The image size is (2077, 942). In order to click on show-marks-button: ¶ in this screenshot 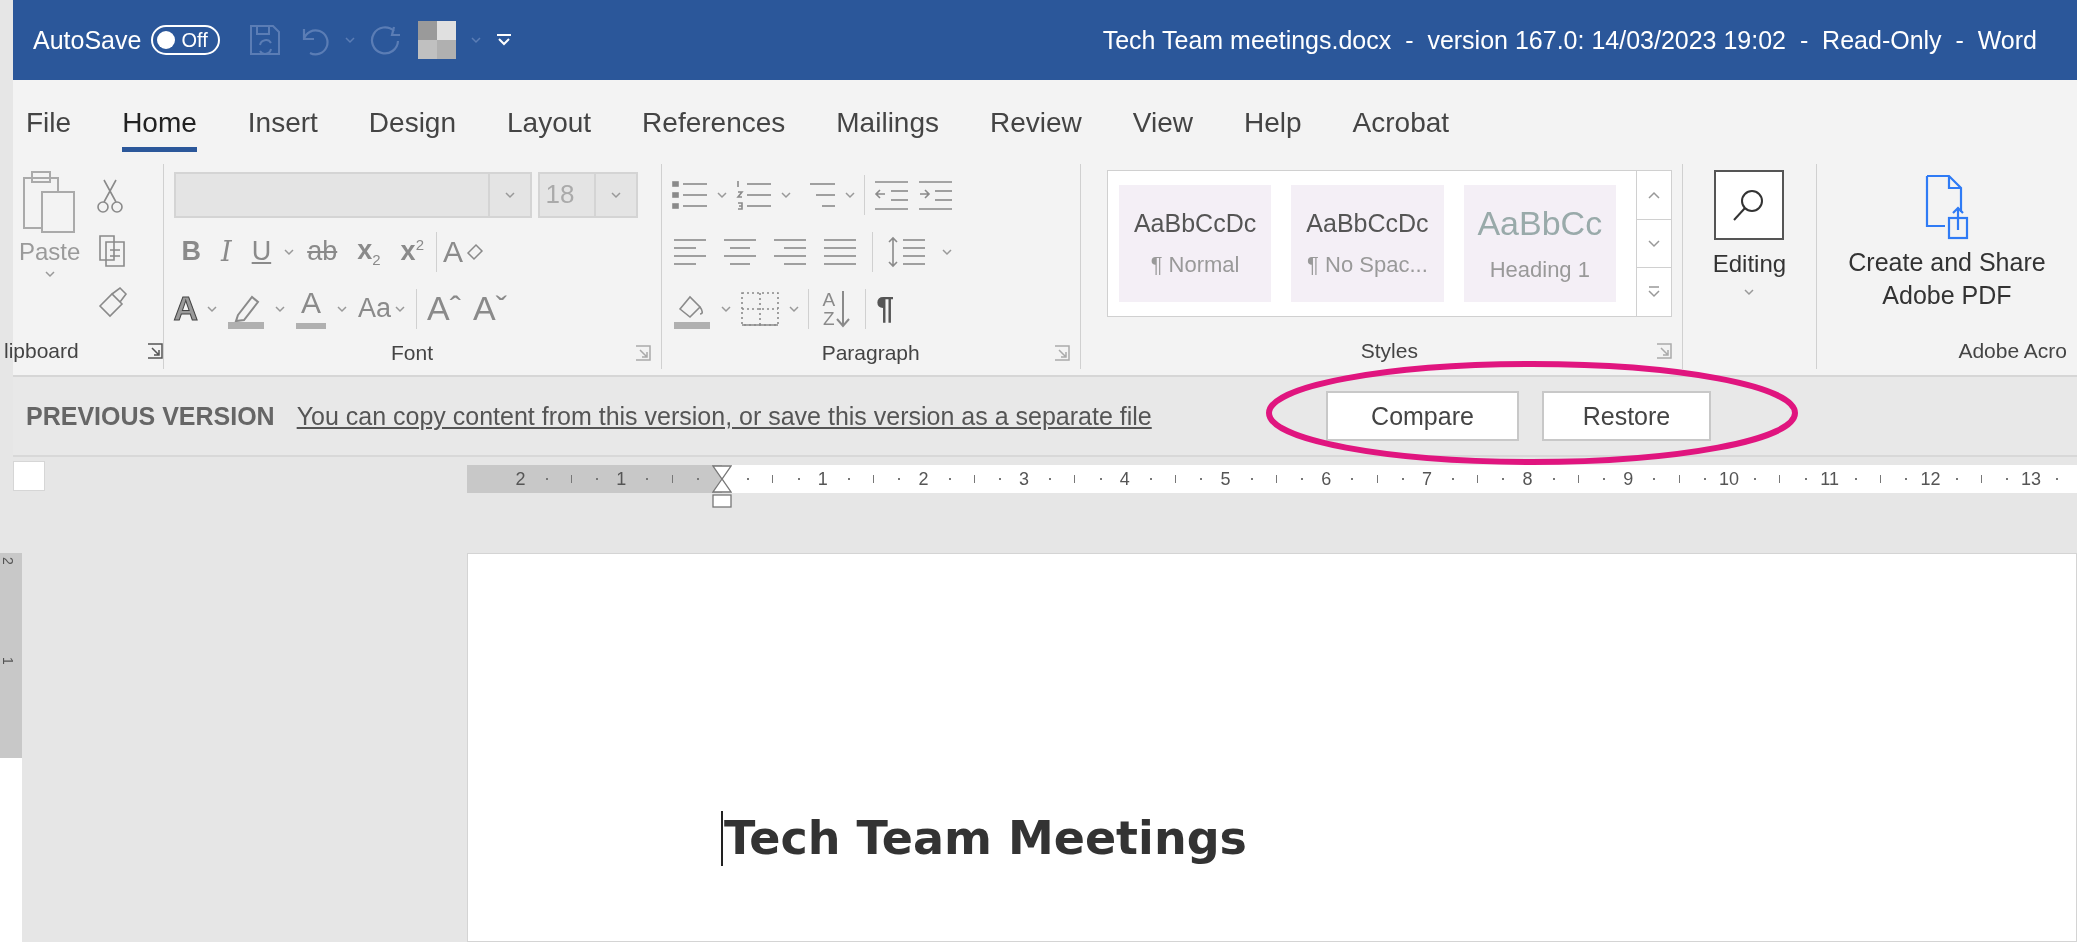, I will do `click(885, 308)`.